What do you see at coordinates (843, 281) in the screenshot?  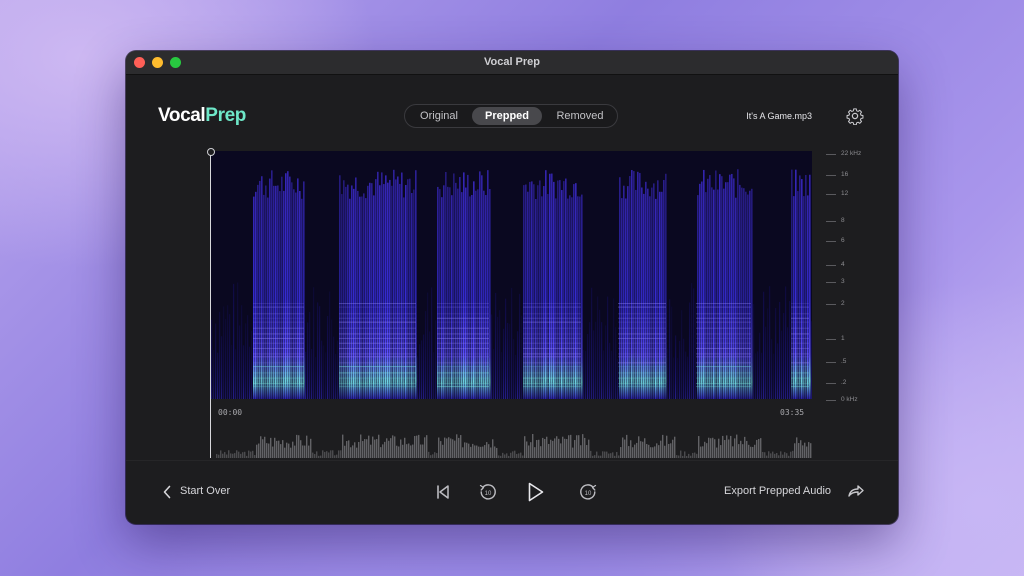 I see `frequency-label: 3` at bounding box center [843, 281].